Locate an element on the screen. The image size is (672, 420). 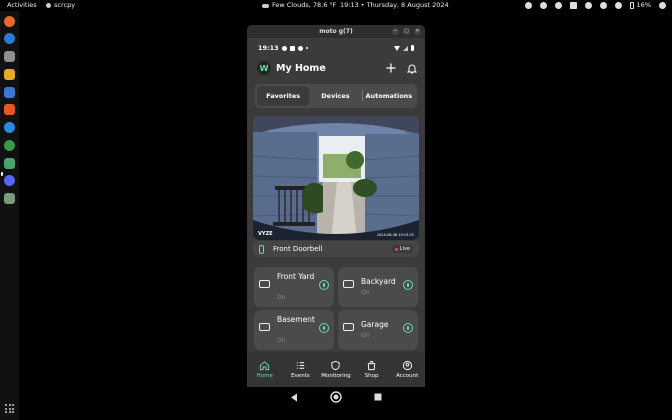
close-icon: ✕ is located at coordinates (417, 31).